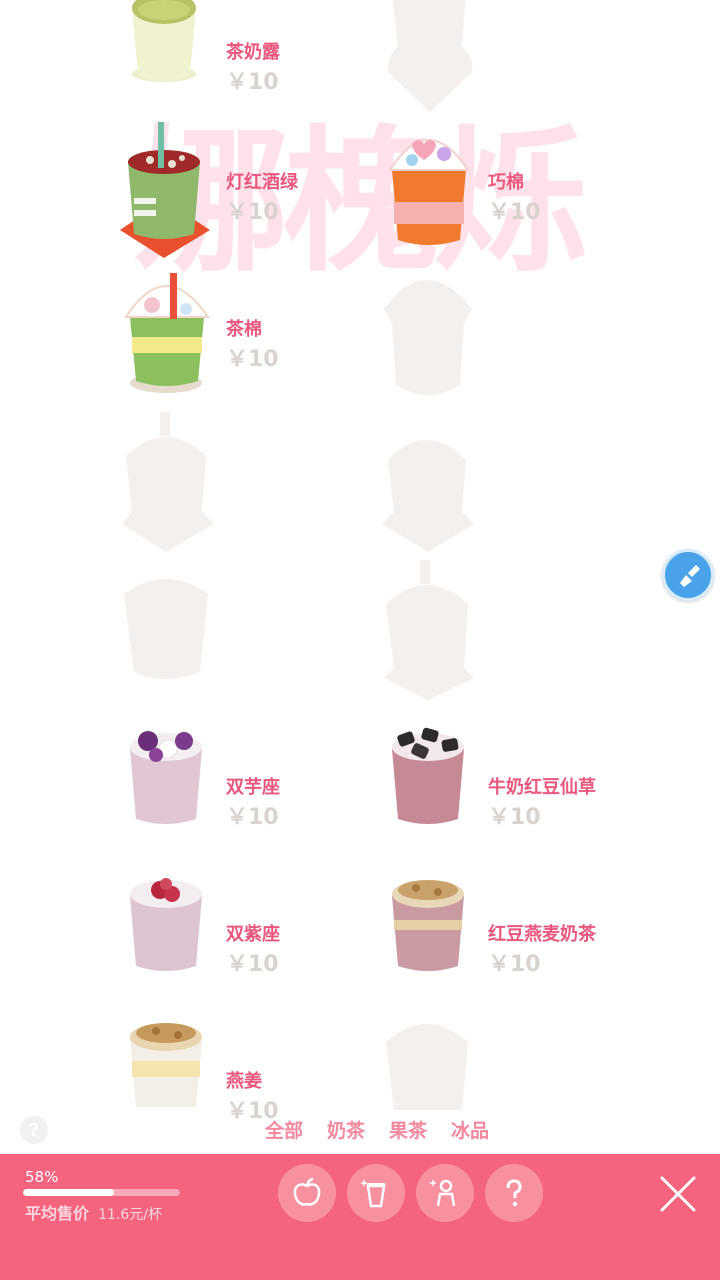 This screenshot has height=1280, width=720. What do you see at coordinates (284, 1129) in the screenshot?
I see `tab-all: 全部` at bounding box center [284, 1129].